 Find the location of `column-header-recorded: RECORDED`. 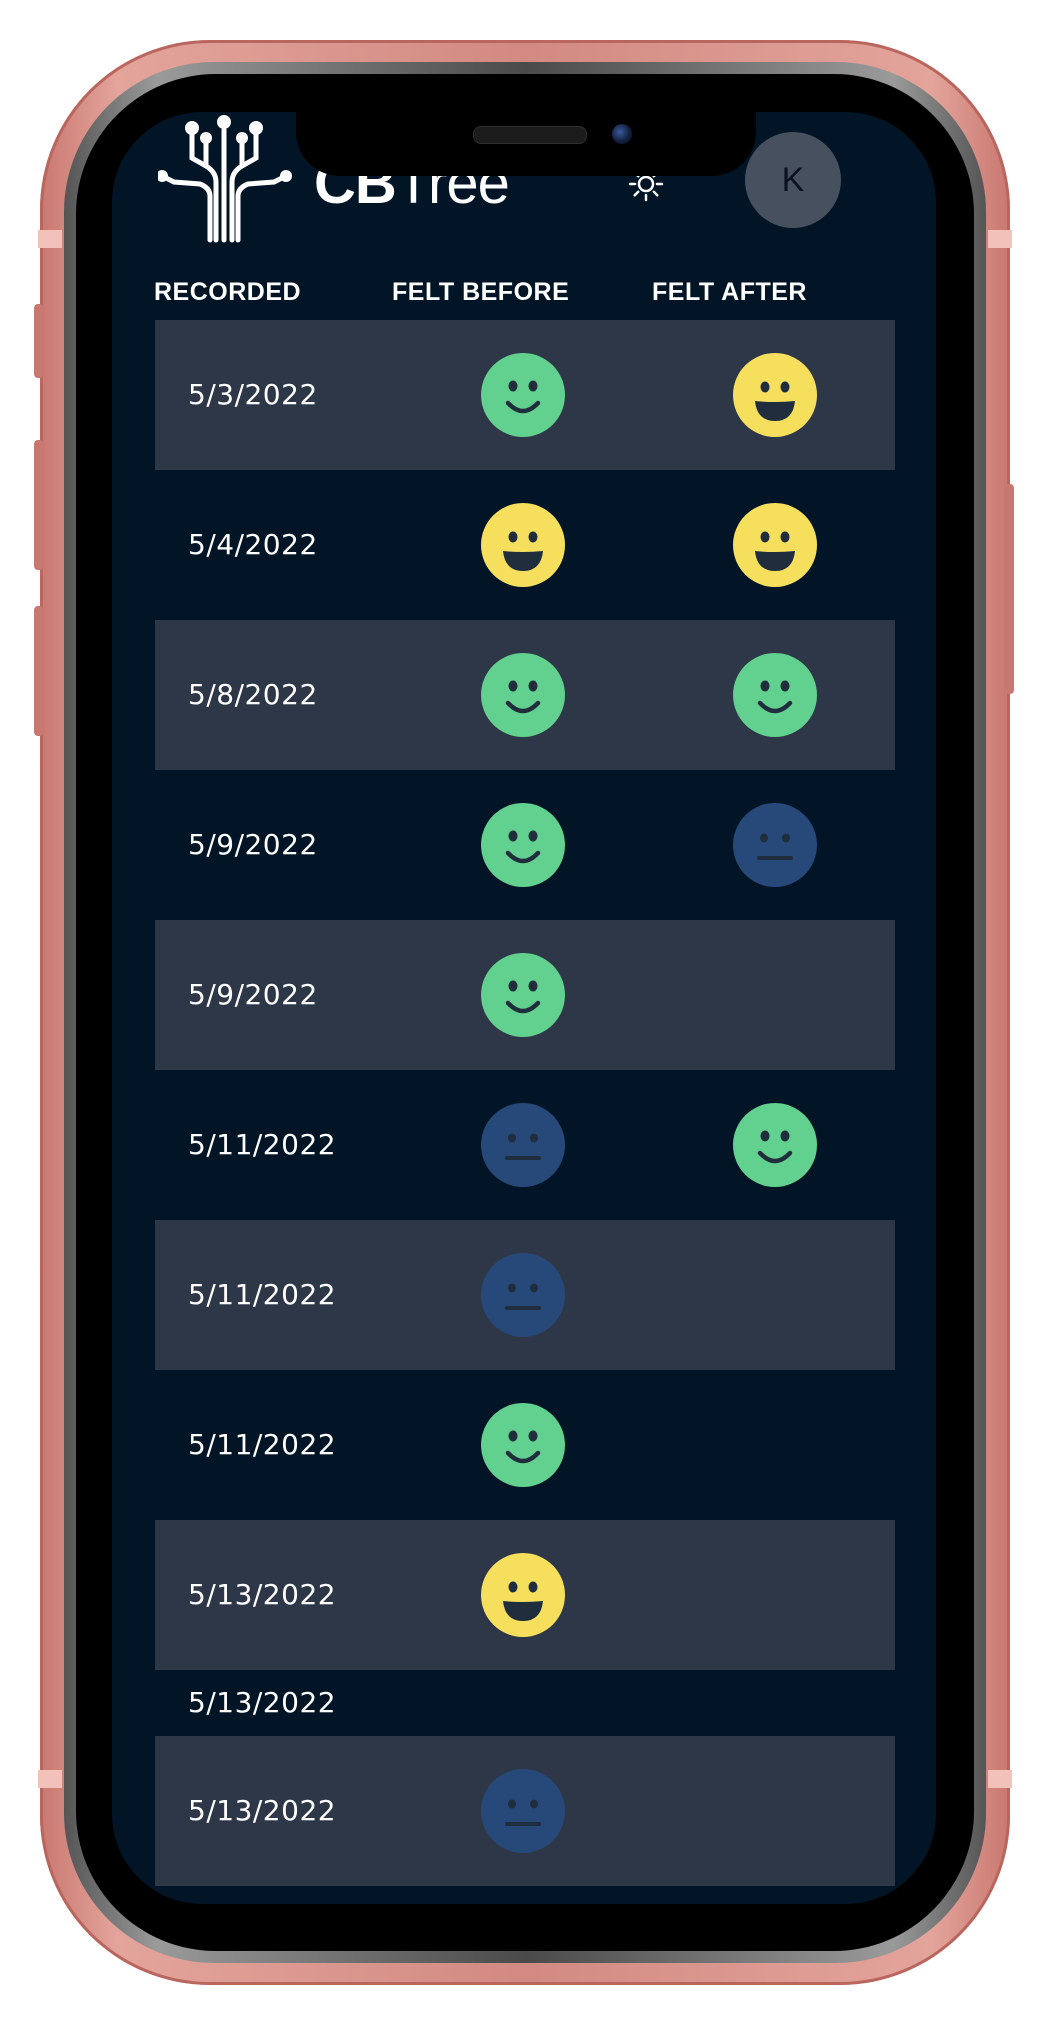

column-header-recorded: RECORDED is located at coordinates (227, 292).